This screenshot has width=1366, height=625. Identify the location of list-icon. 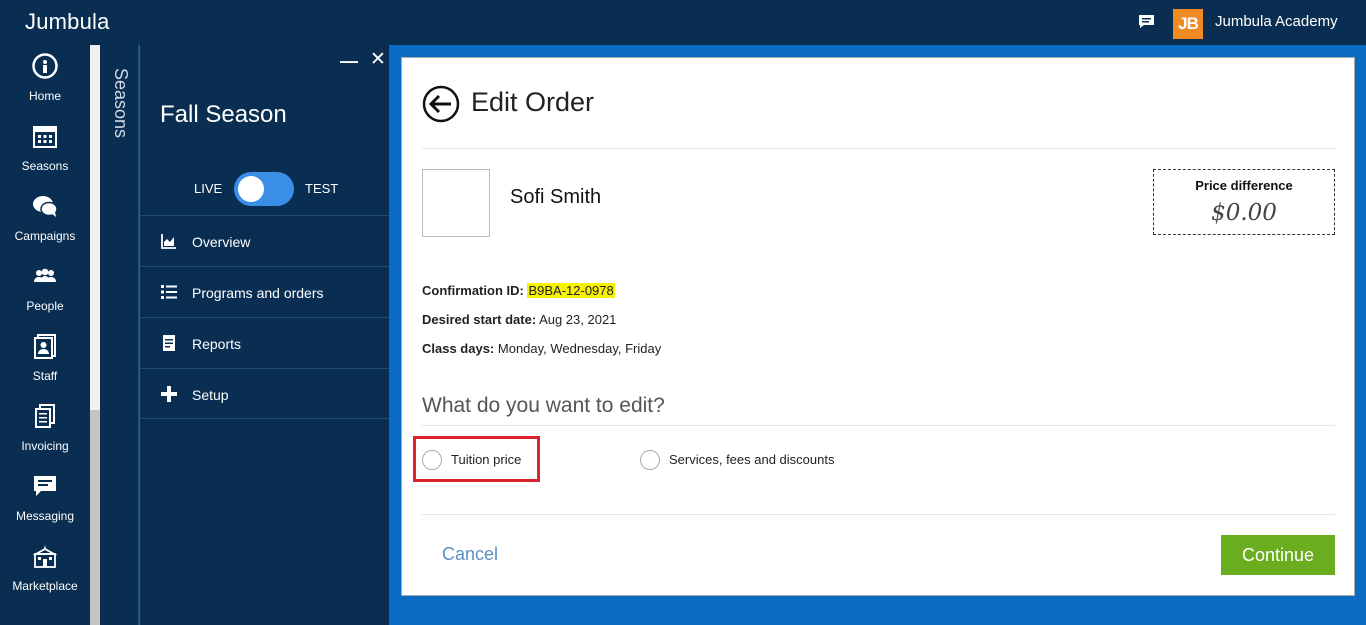
(169, 292).